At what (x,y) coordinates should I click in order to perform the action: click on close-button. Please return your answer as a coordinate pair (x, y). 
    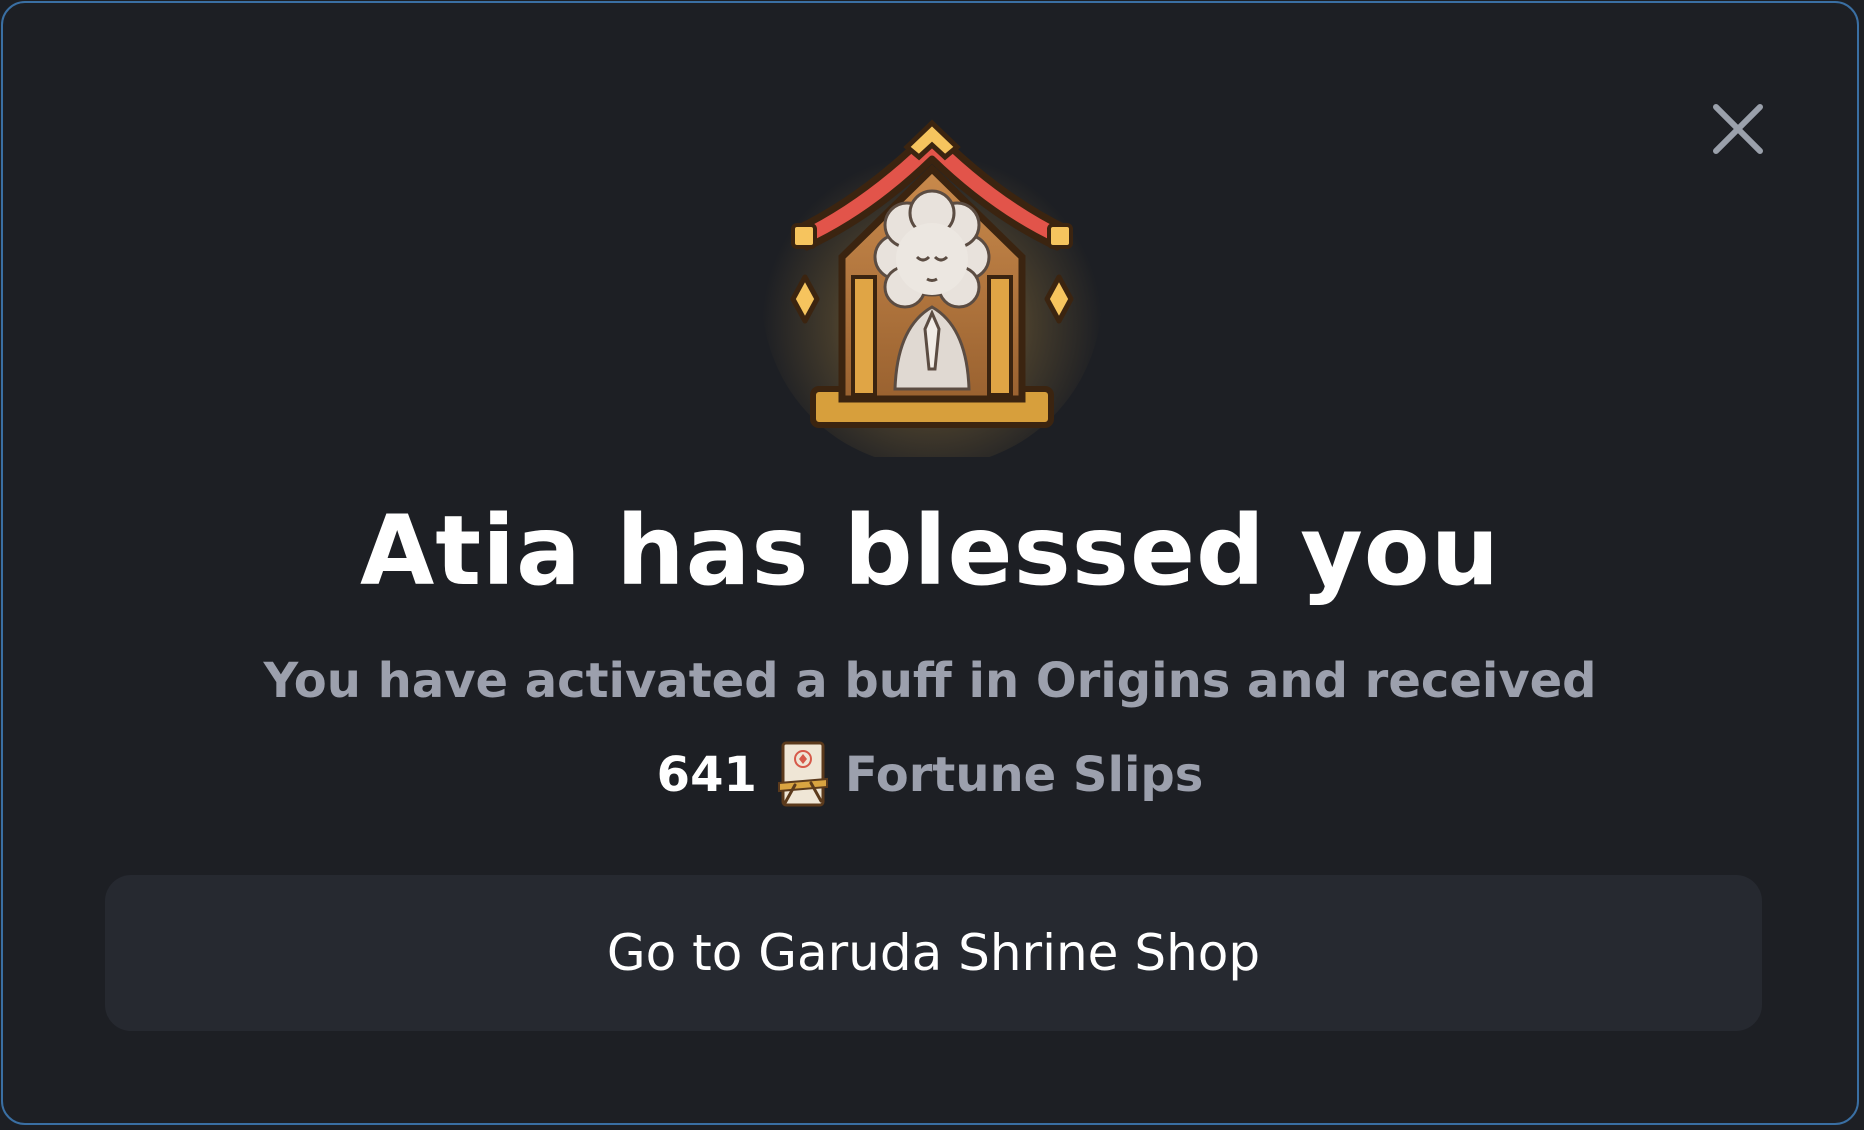
    Looking at the image, I should click on (1738, 129).